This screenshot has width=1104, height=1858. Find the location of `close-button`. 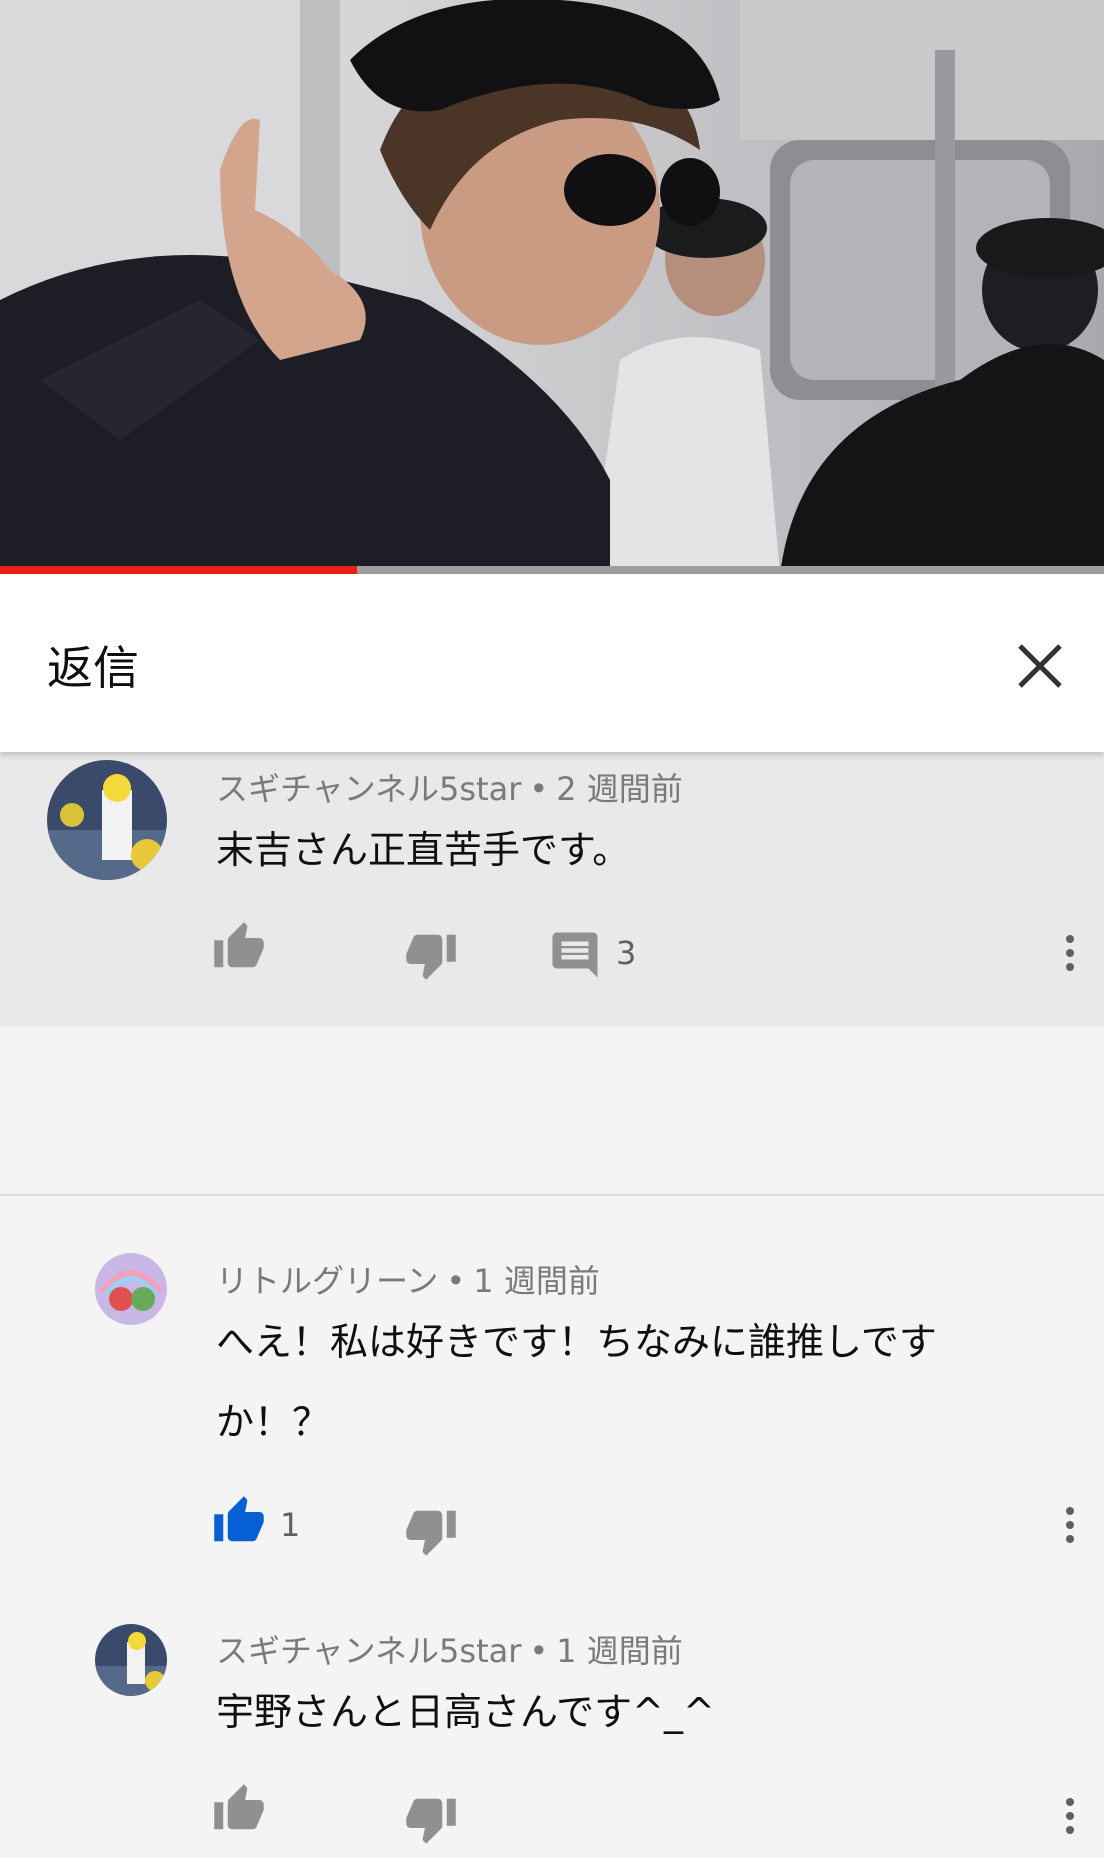

close-button is located at coordinates (1040, 666).